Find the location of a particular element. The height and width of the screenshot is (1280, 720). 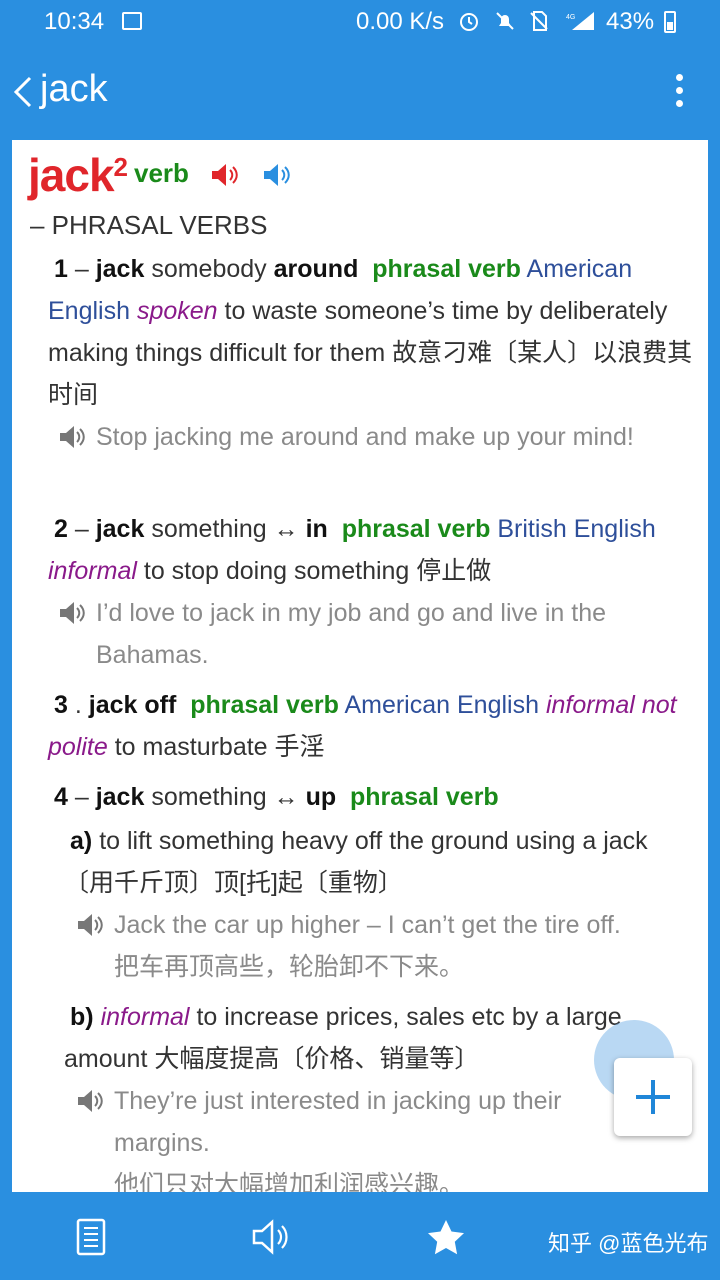

definition: to stop doing something is located at coordinates (276, 571).